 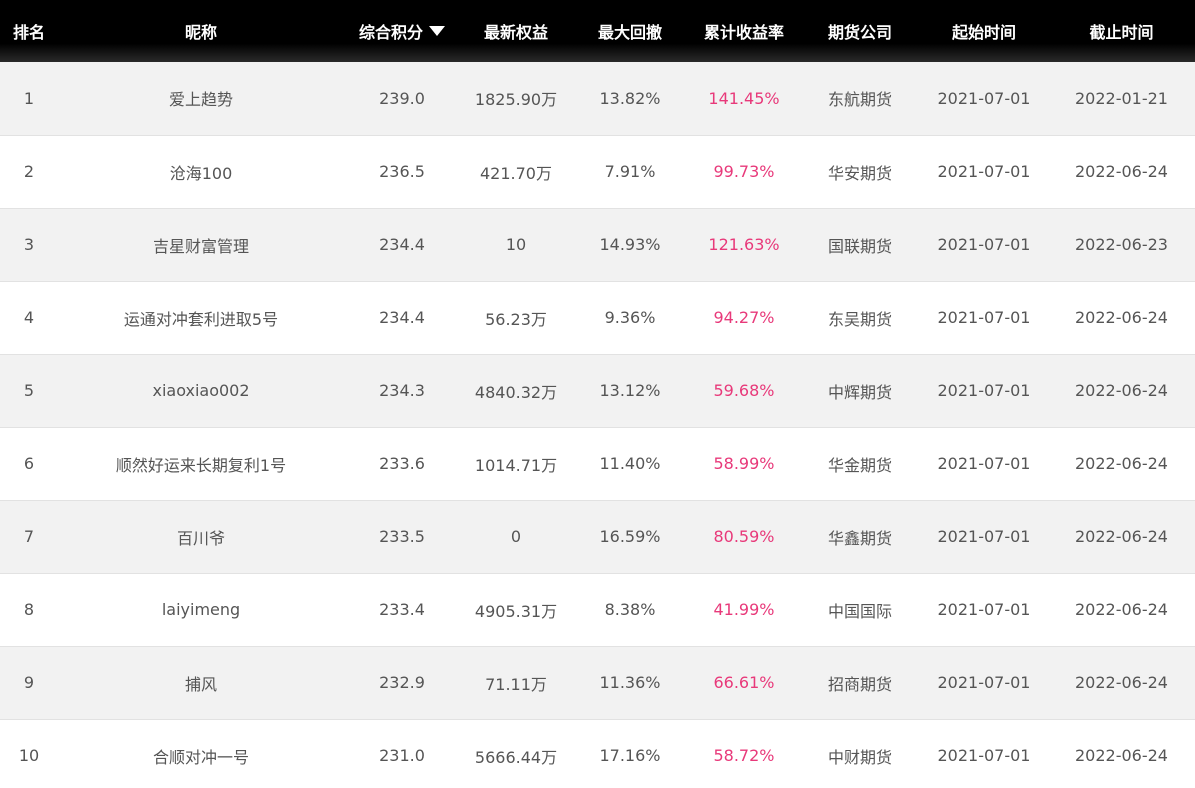 What do you see at coordinates (201, 171) in the screenshot?
I see `cell-nickname: 沧海100` at bounding box center [201, 171].